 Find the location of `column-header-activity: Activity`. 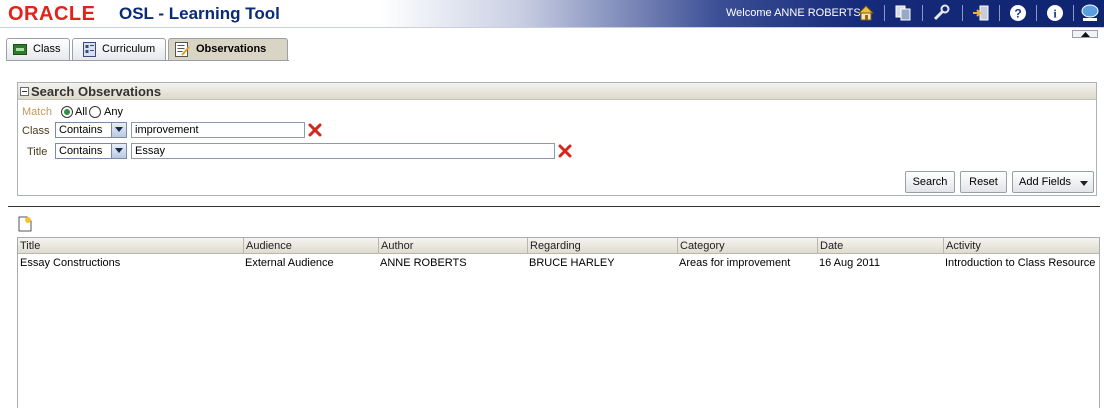

column-header-activity: Activity is located at coordinates (1021, 246).